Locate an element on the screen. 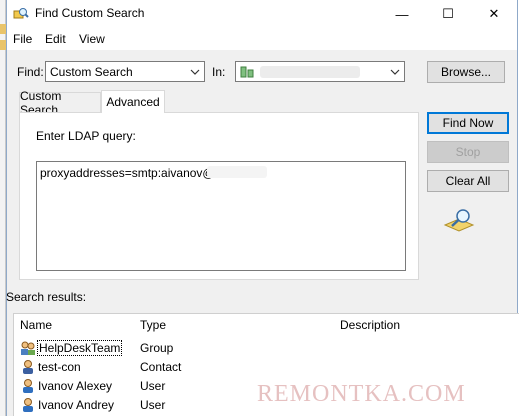 The image size is (522, 416). stop-button: Stop is located at coordinates (468, 152).